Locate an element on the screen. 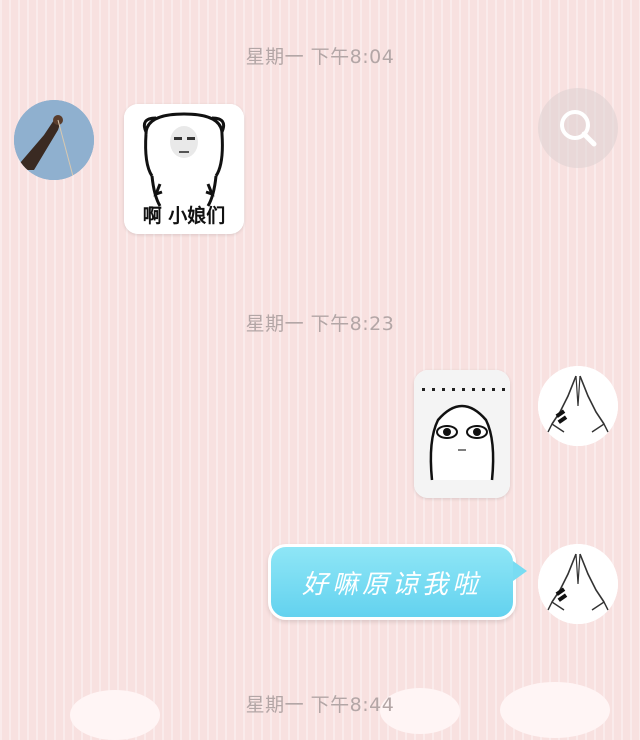 The image size is (640, 740). contact-avatar-image is located at coordinates (54, 140).